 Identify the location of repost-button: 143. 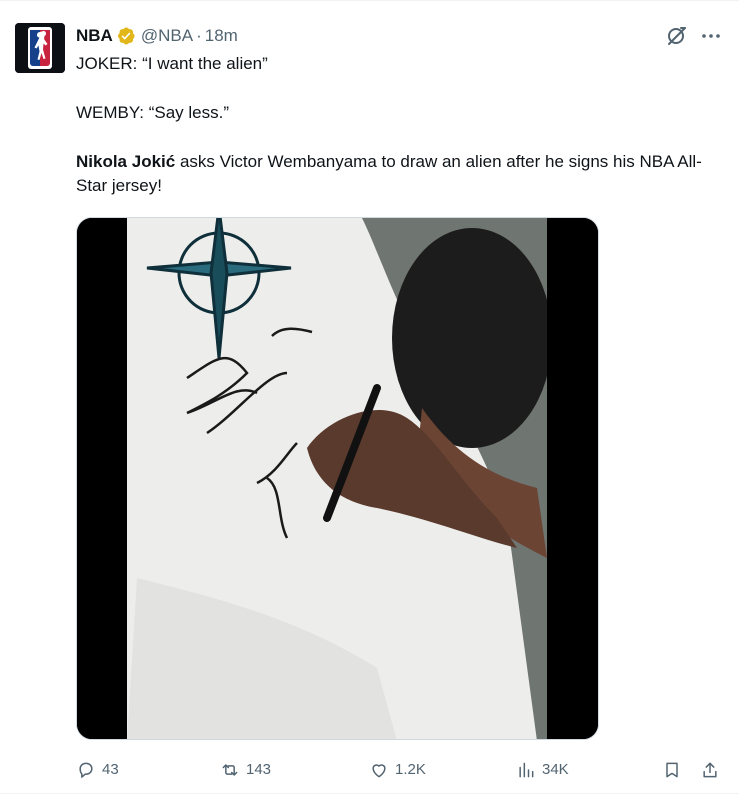
(245, 770).